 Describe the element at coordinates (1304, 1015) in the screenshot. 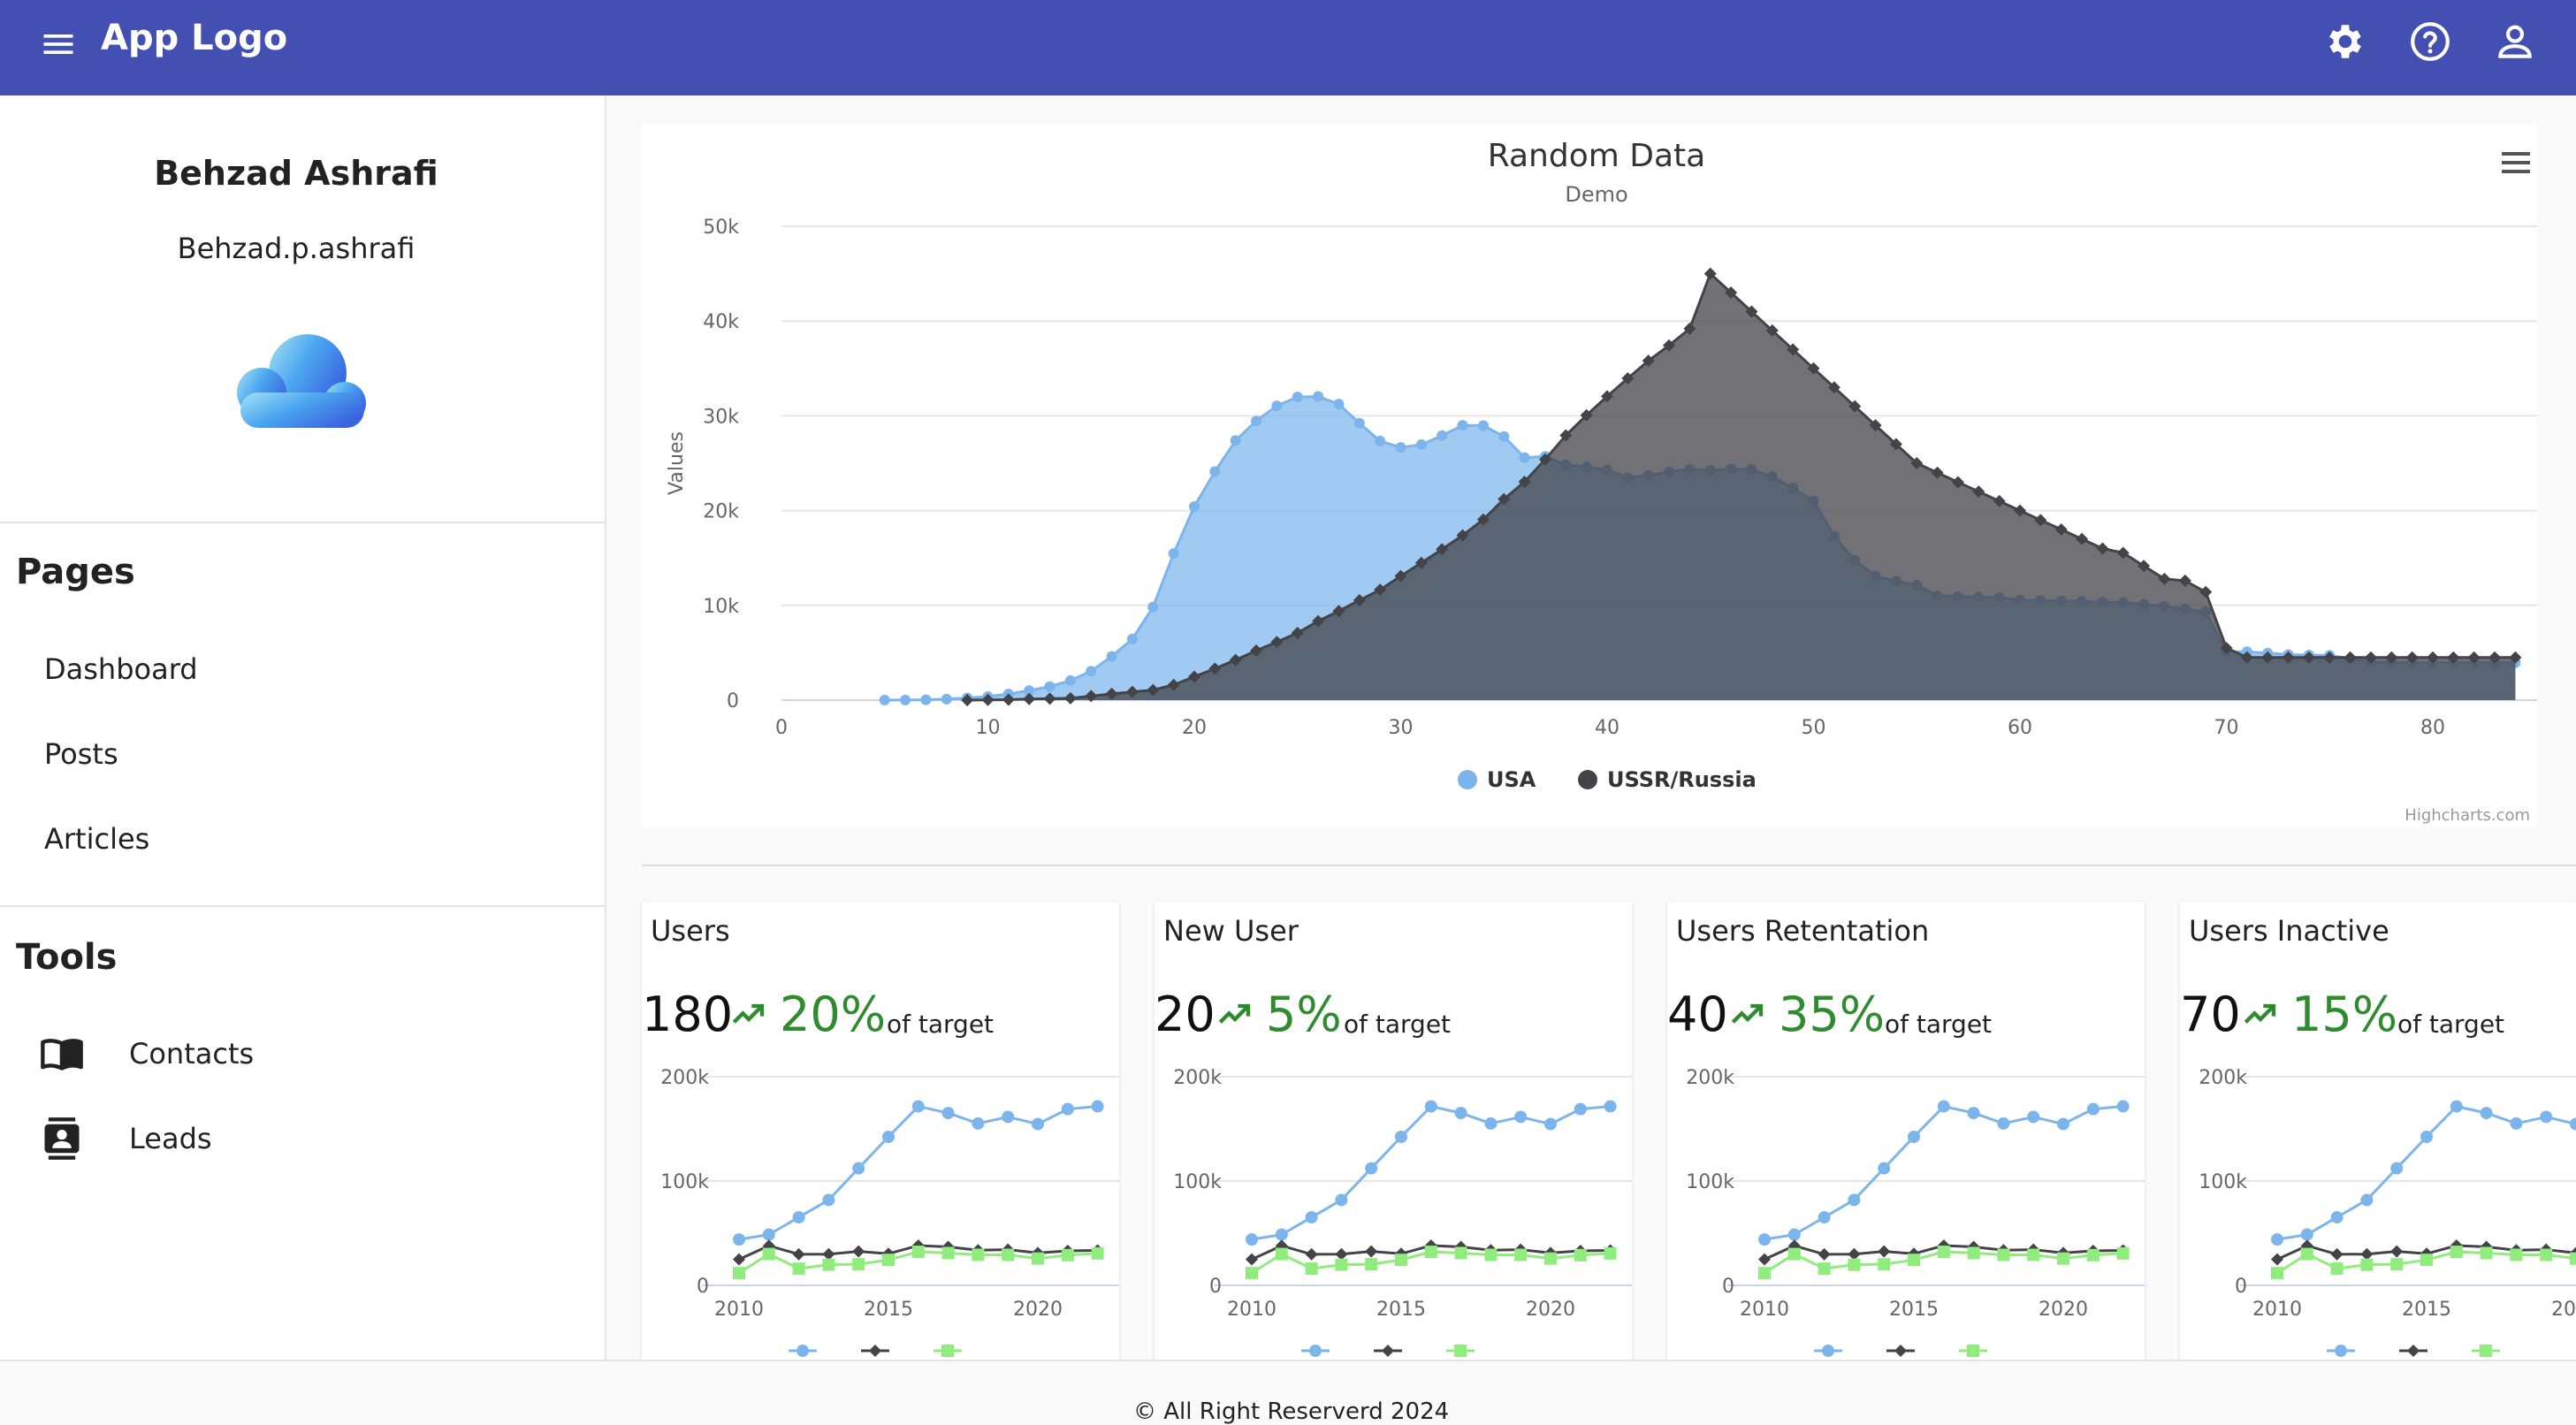

I see `kpi-percent: 5%` at that location.